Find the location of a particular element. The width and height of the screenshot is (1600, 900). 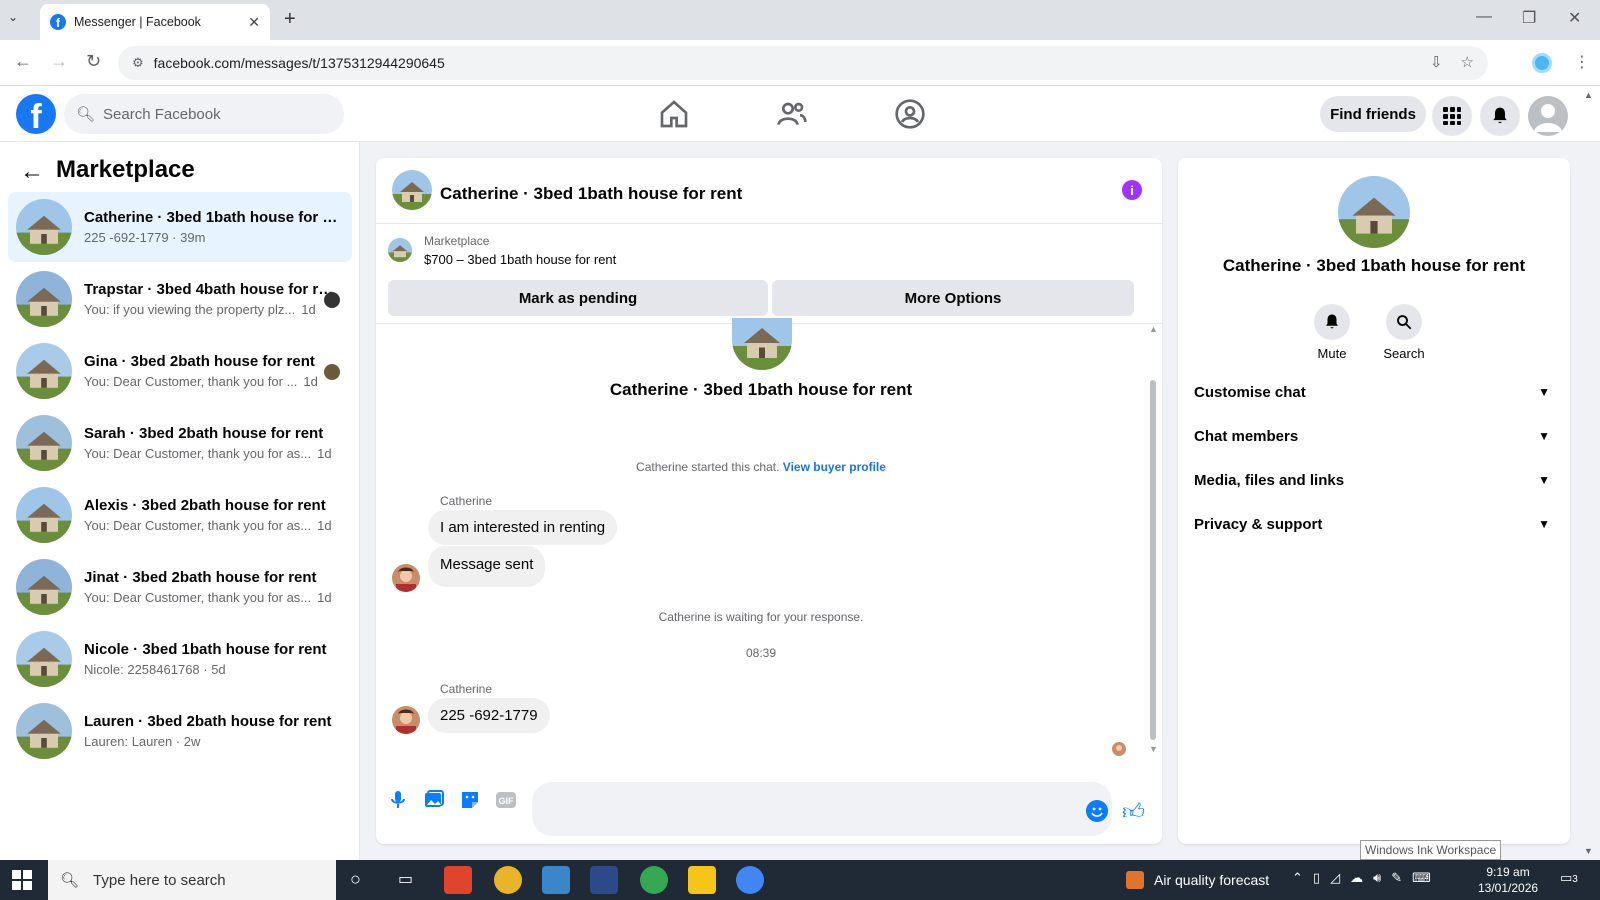

sender-name: Catherine is located at coordinates (466, 689).